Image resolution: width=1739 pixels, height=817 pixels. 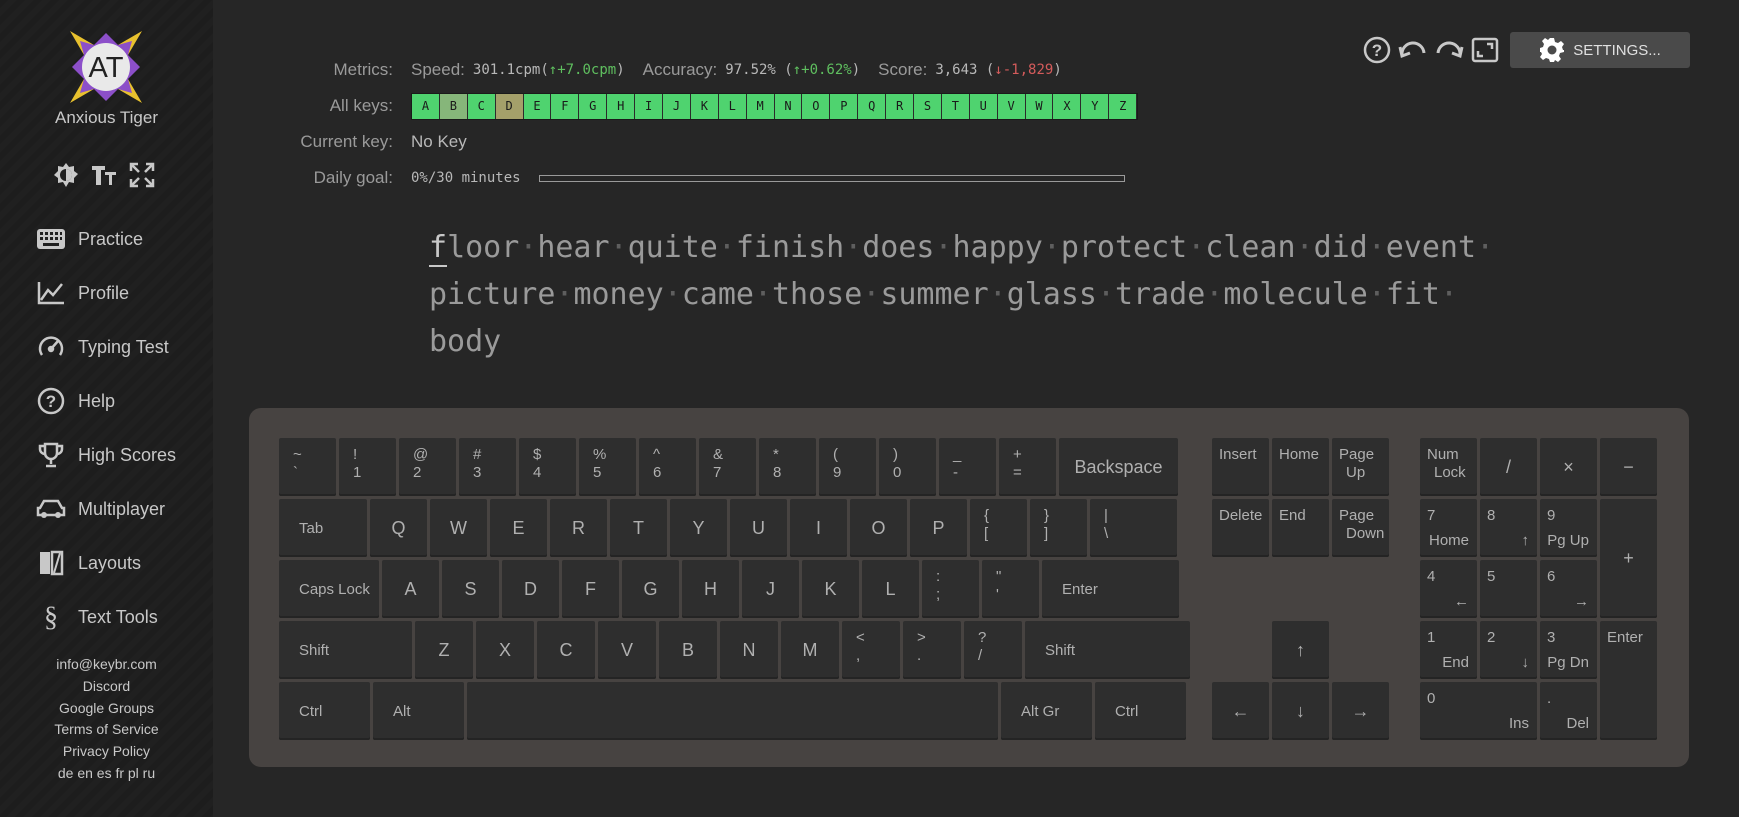 What do you see at coordinates (458, 528) in the screenshot?
I see `key-w: W` at bounding box center [458, 528].